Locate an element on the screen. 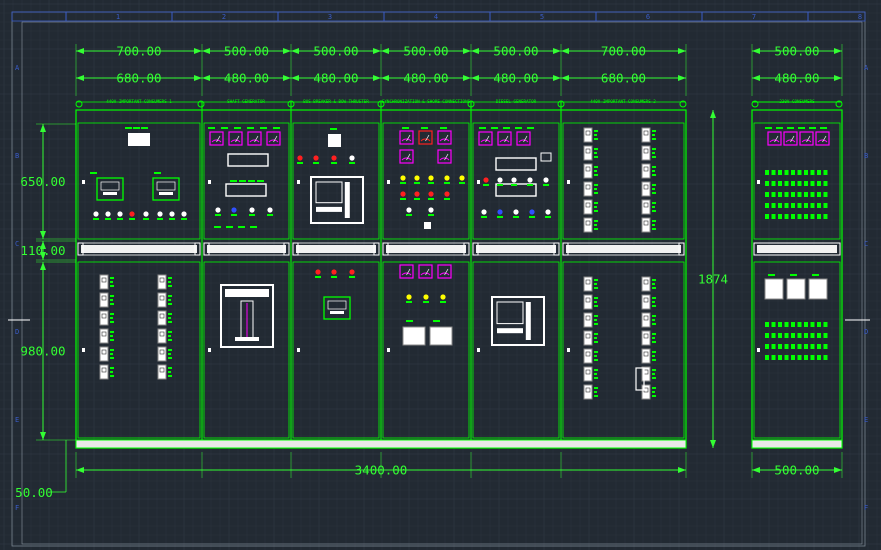  ruler-number: 3 is located at coordinates (330, 17).